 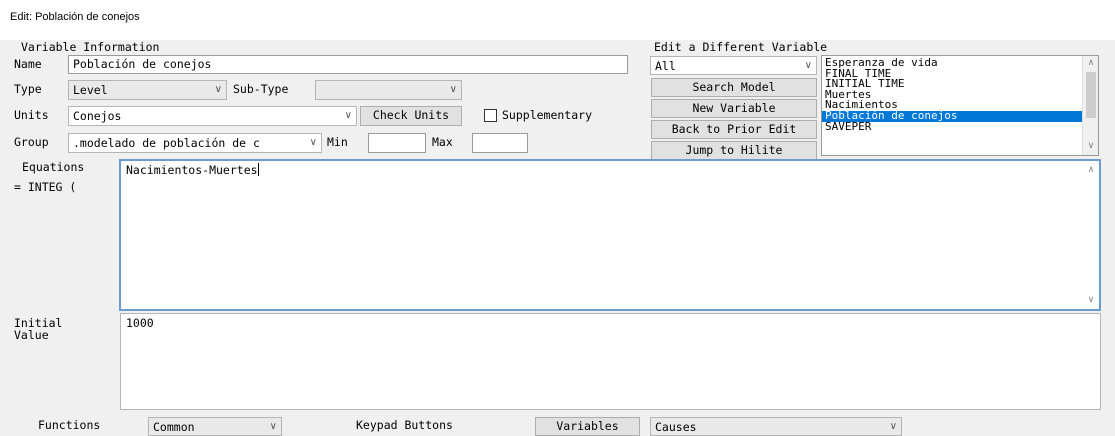 What do you see at coordinates (31, 142) in the screenshot?
I see `group-label: Group` at bounding box center [31, 142].